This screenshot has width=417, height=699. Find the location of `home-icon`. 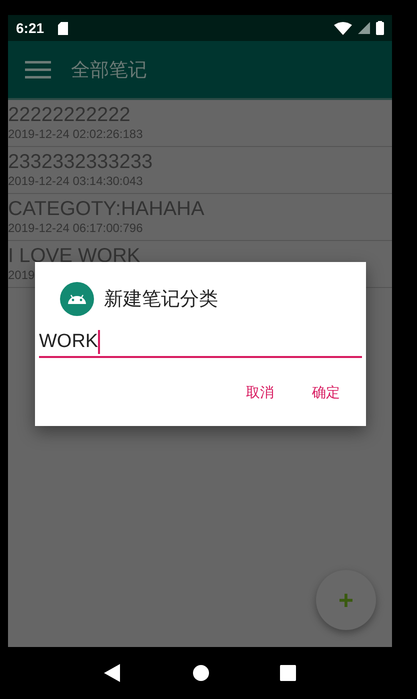

home-icon is located at coordinates (200, 673).